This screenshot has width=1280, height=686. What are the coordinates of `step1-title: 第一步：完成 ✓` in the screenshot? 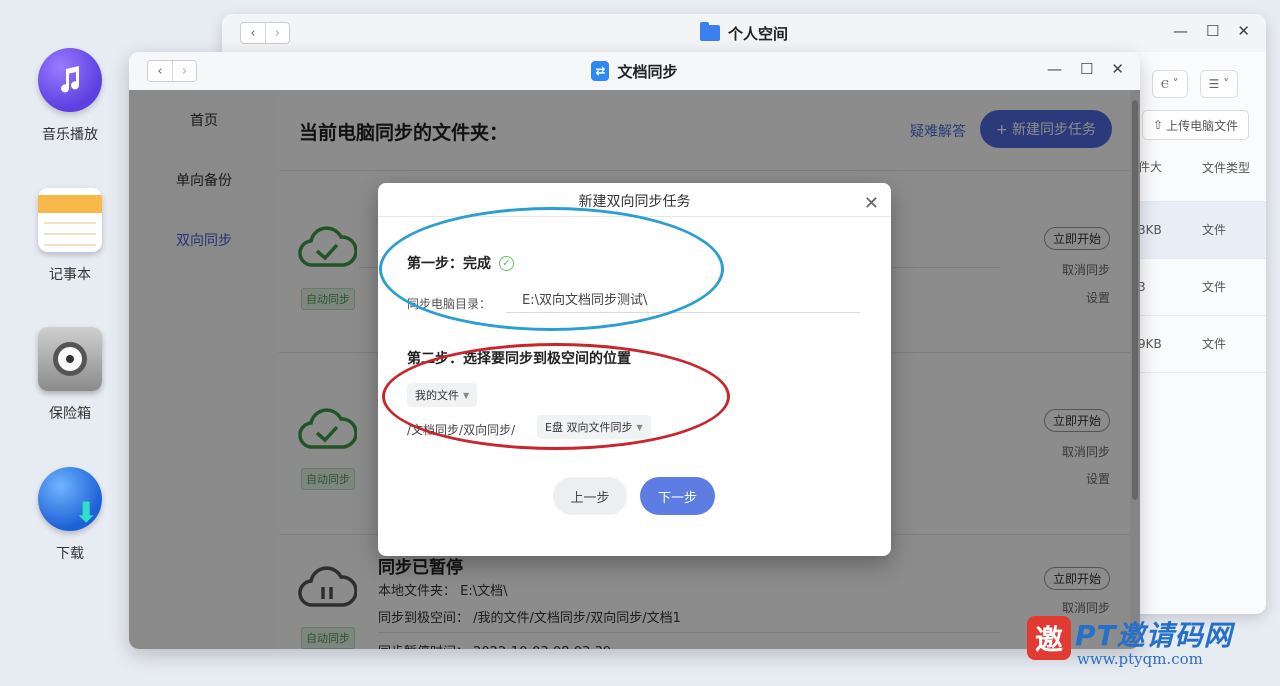 It's located at (460, 263).